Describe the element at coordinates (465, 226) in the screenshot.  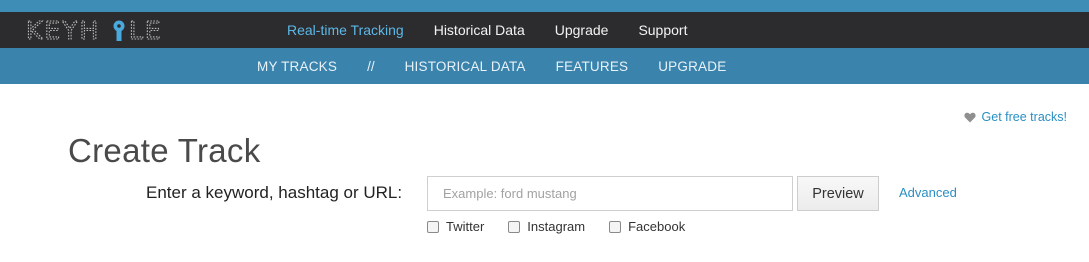
I see `checkbox-twitter-label: Twitter` at that location.